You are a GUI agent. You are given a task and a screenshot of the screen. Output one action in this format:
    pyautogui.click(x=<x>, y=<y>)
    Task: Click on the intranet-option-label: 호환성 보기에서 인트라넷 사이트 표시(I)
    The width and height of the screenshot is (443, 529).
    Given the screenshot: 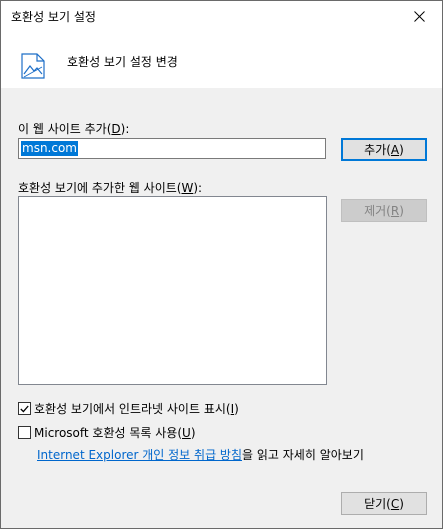 What is the action you would take?
    pyautogui.click(x=136, y=409)
    